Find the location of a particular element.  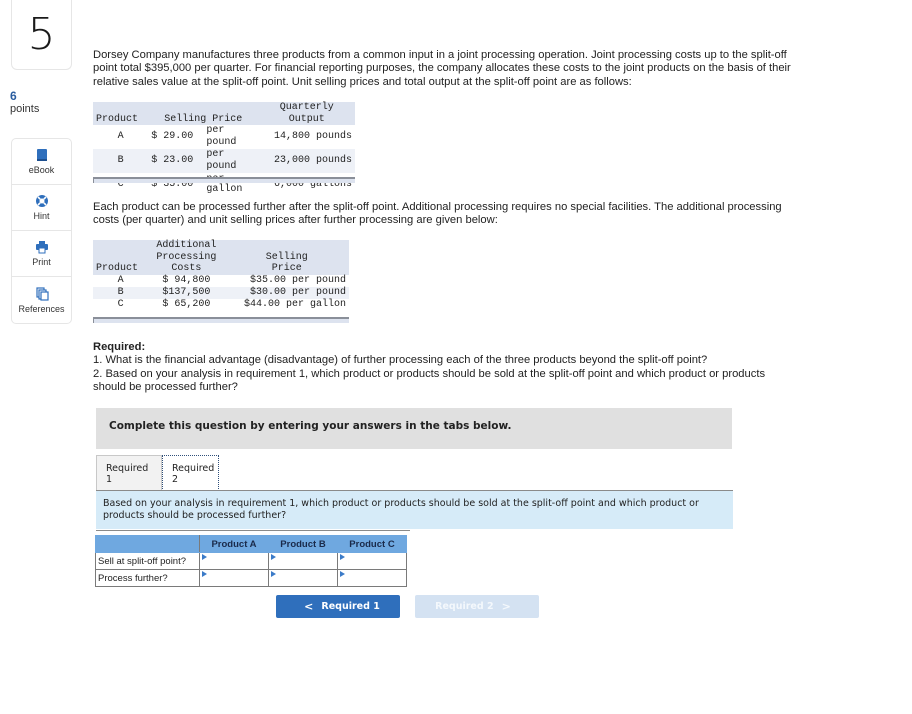

answer-row-sell: Sell at split-off point? is located at coordinates (251, 561).